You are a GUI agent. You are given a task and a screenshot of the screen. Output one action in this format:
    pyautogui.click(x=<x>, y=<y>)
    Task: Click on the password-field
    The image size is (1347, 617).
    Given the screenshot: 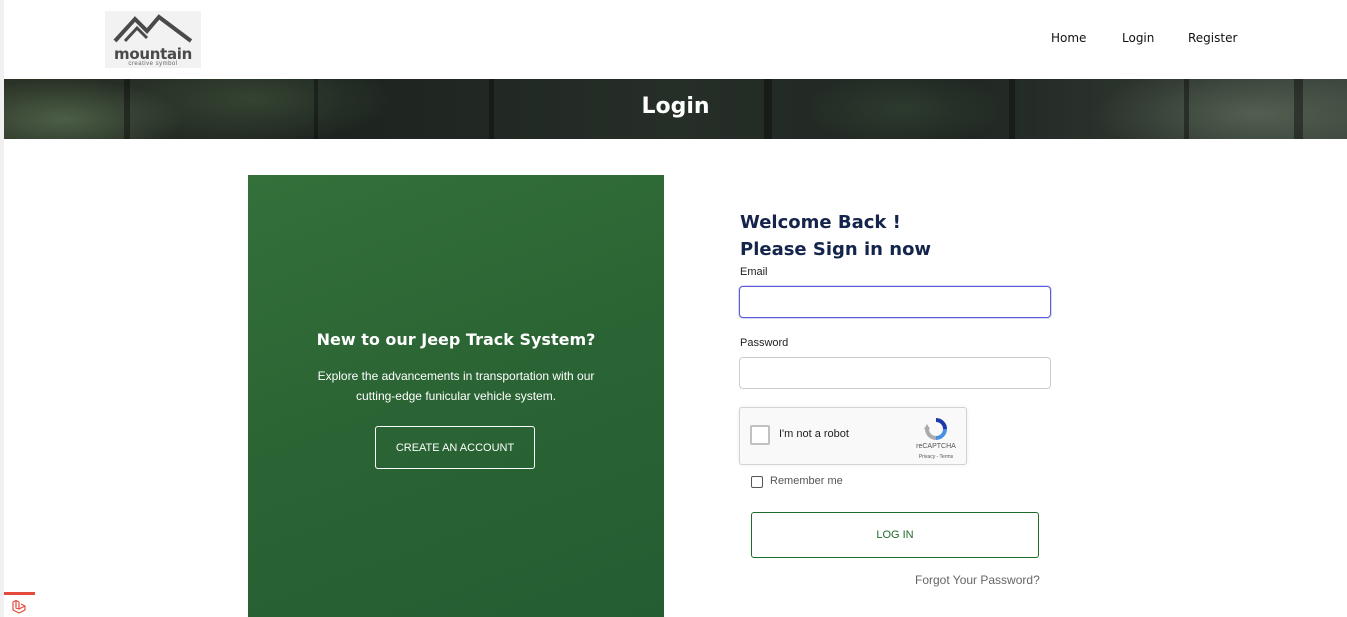 What is the action you would take?
    pyautogui.click(x=895, y=373)
    